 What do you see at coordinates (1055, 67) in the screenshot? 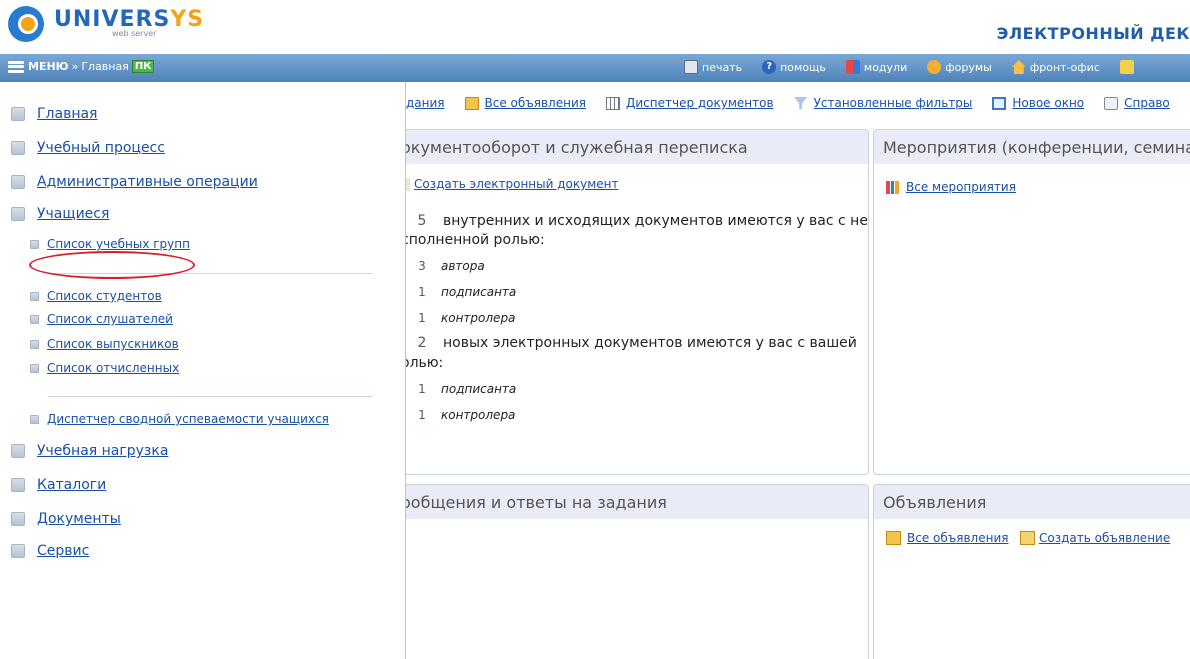
I see `front-office-button: фронт-офис` at bounding box center [1055, 67].